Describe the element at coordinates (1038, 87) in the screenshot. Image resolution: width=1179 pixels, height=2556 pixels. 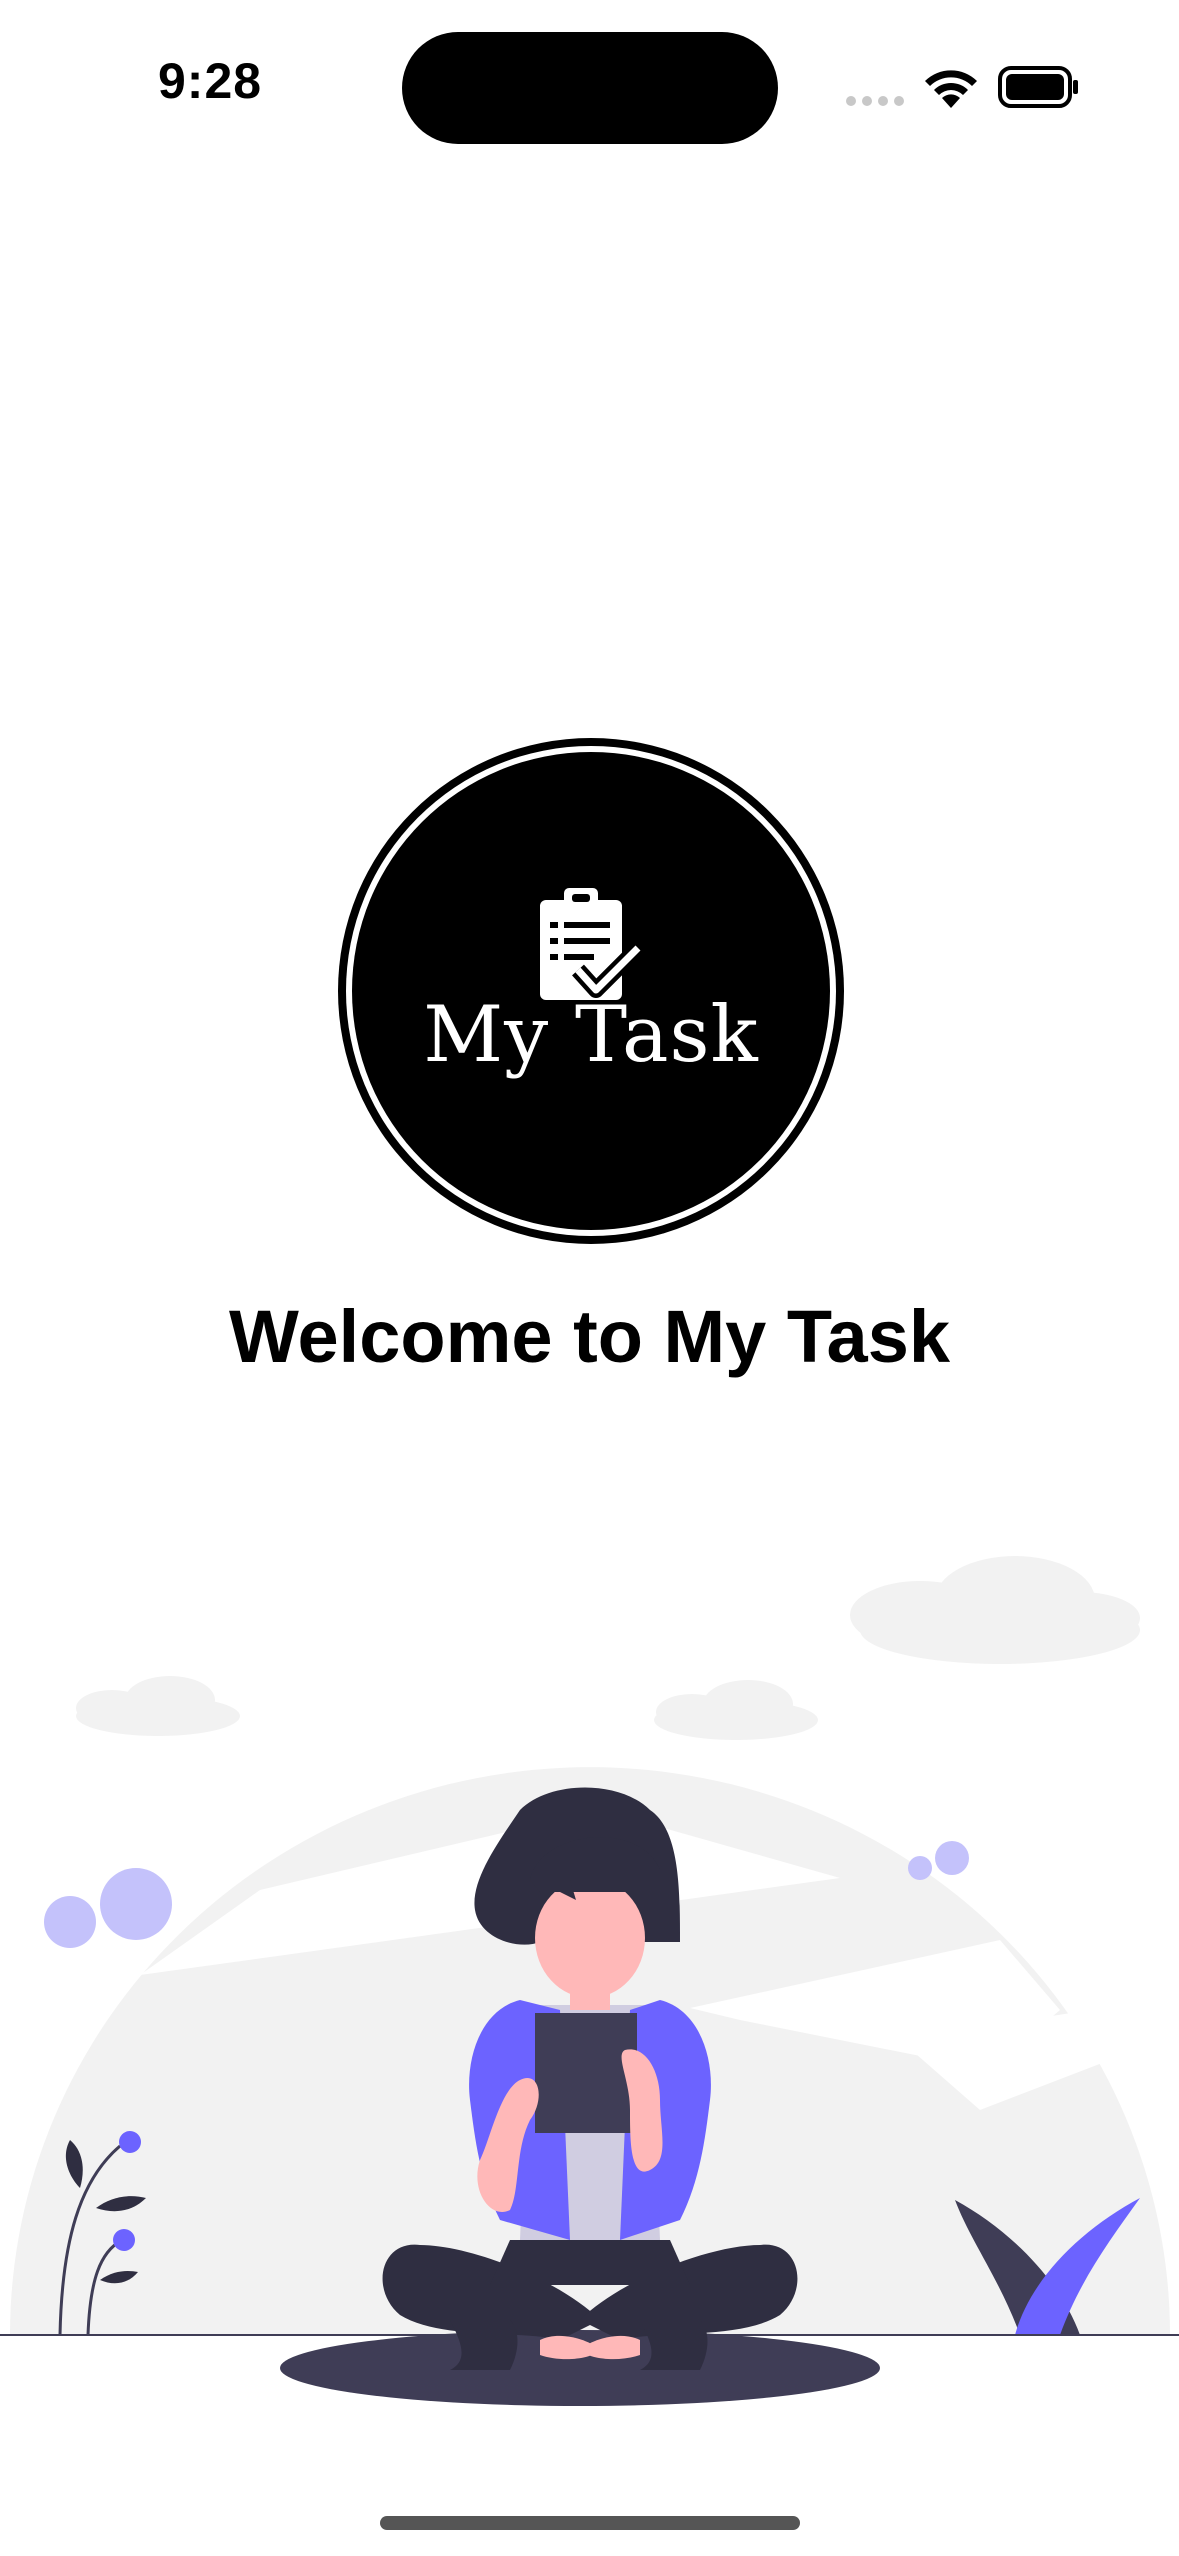
I see `battery-icon` at that location.